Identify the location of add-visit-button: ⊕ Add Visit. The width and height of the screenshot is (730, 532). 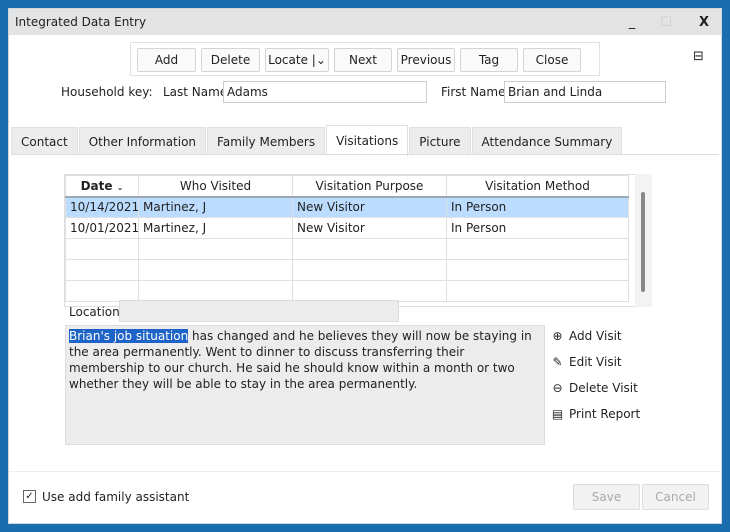
(586, 336).